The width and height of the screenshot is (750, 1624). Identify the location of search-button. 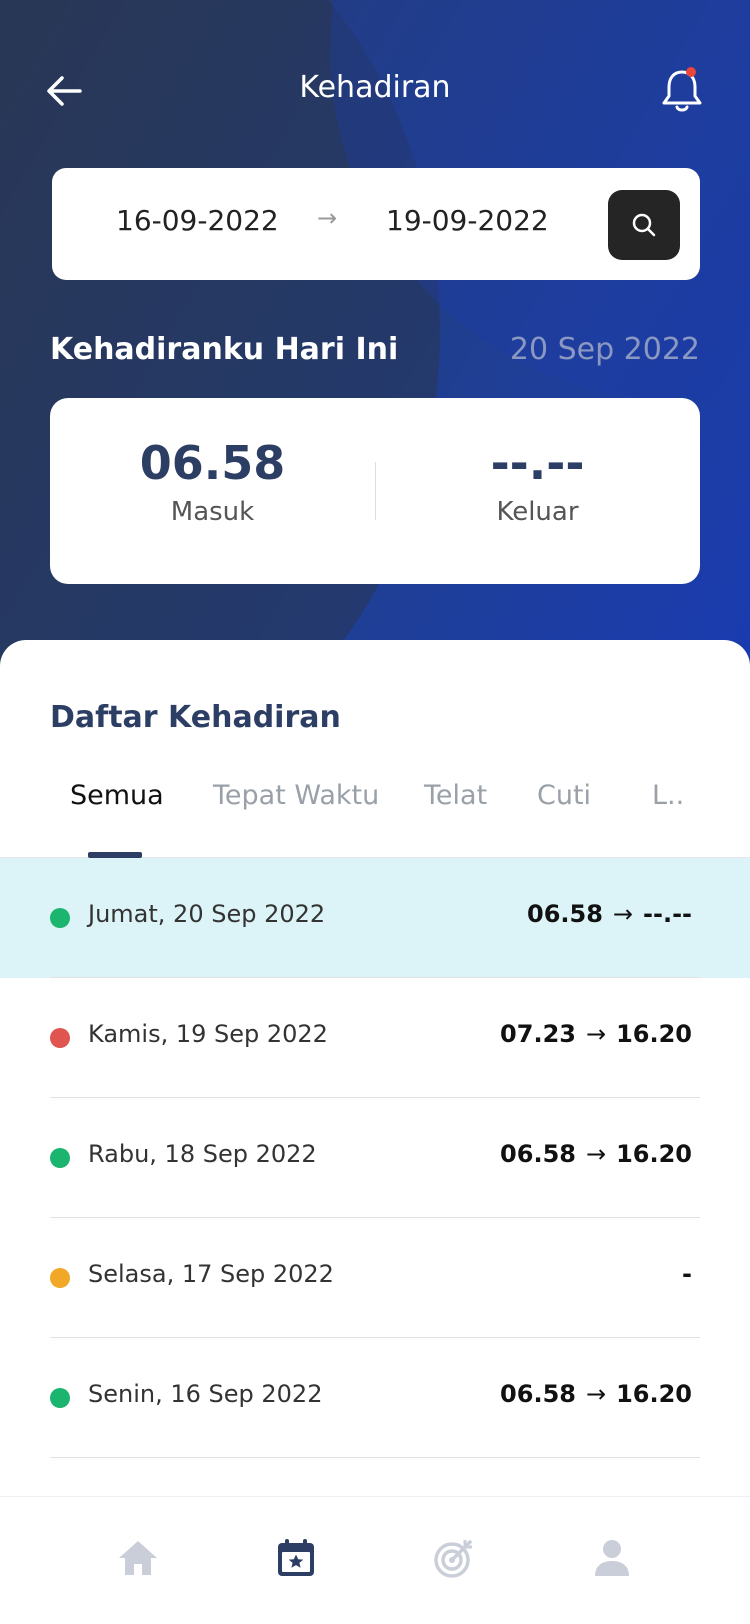
(644, 225).